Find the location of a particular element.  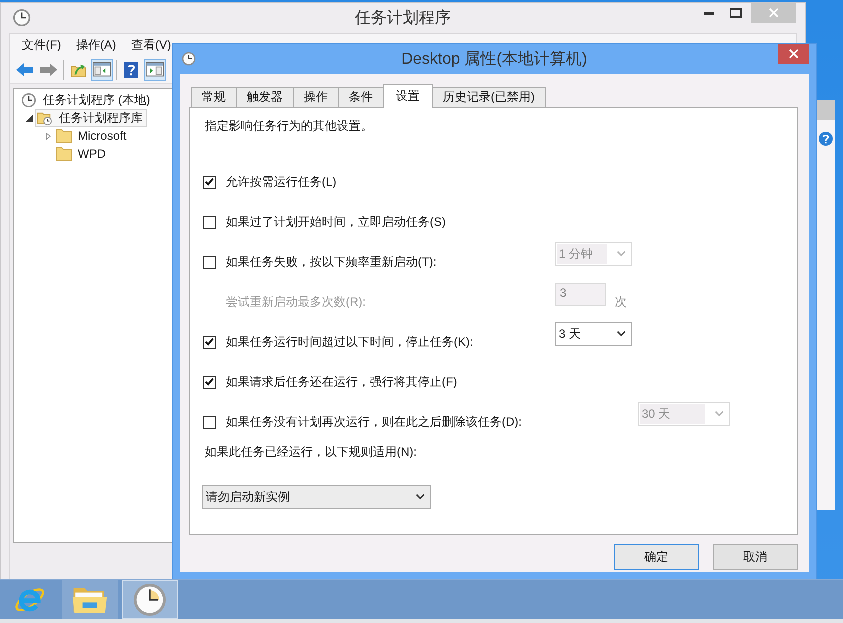

checkbox-label: 如果任务失败，按以下频率重新启动(T): is located at coordinates (390, 262).